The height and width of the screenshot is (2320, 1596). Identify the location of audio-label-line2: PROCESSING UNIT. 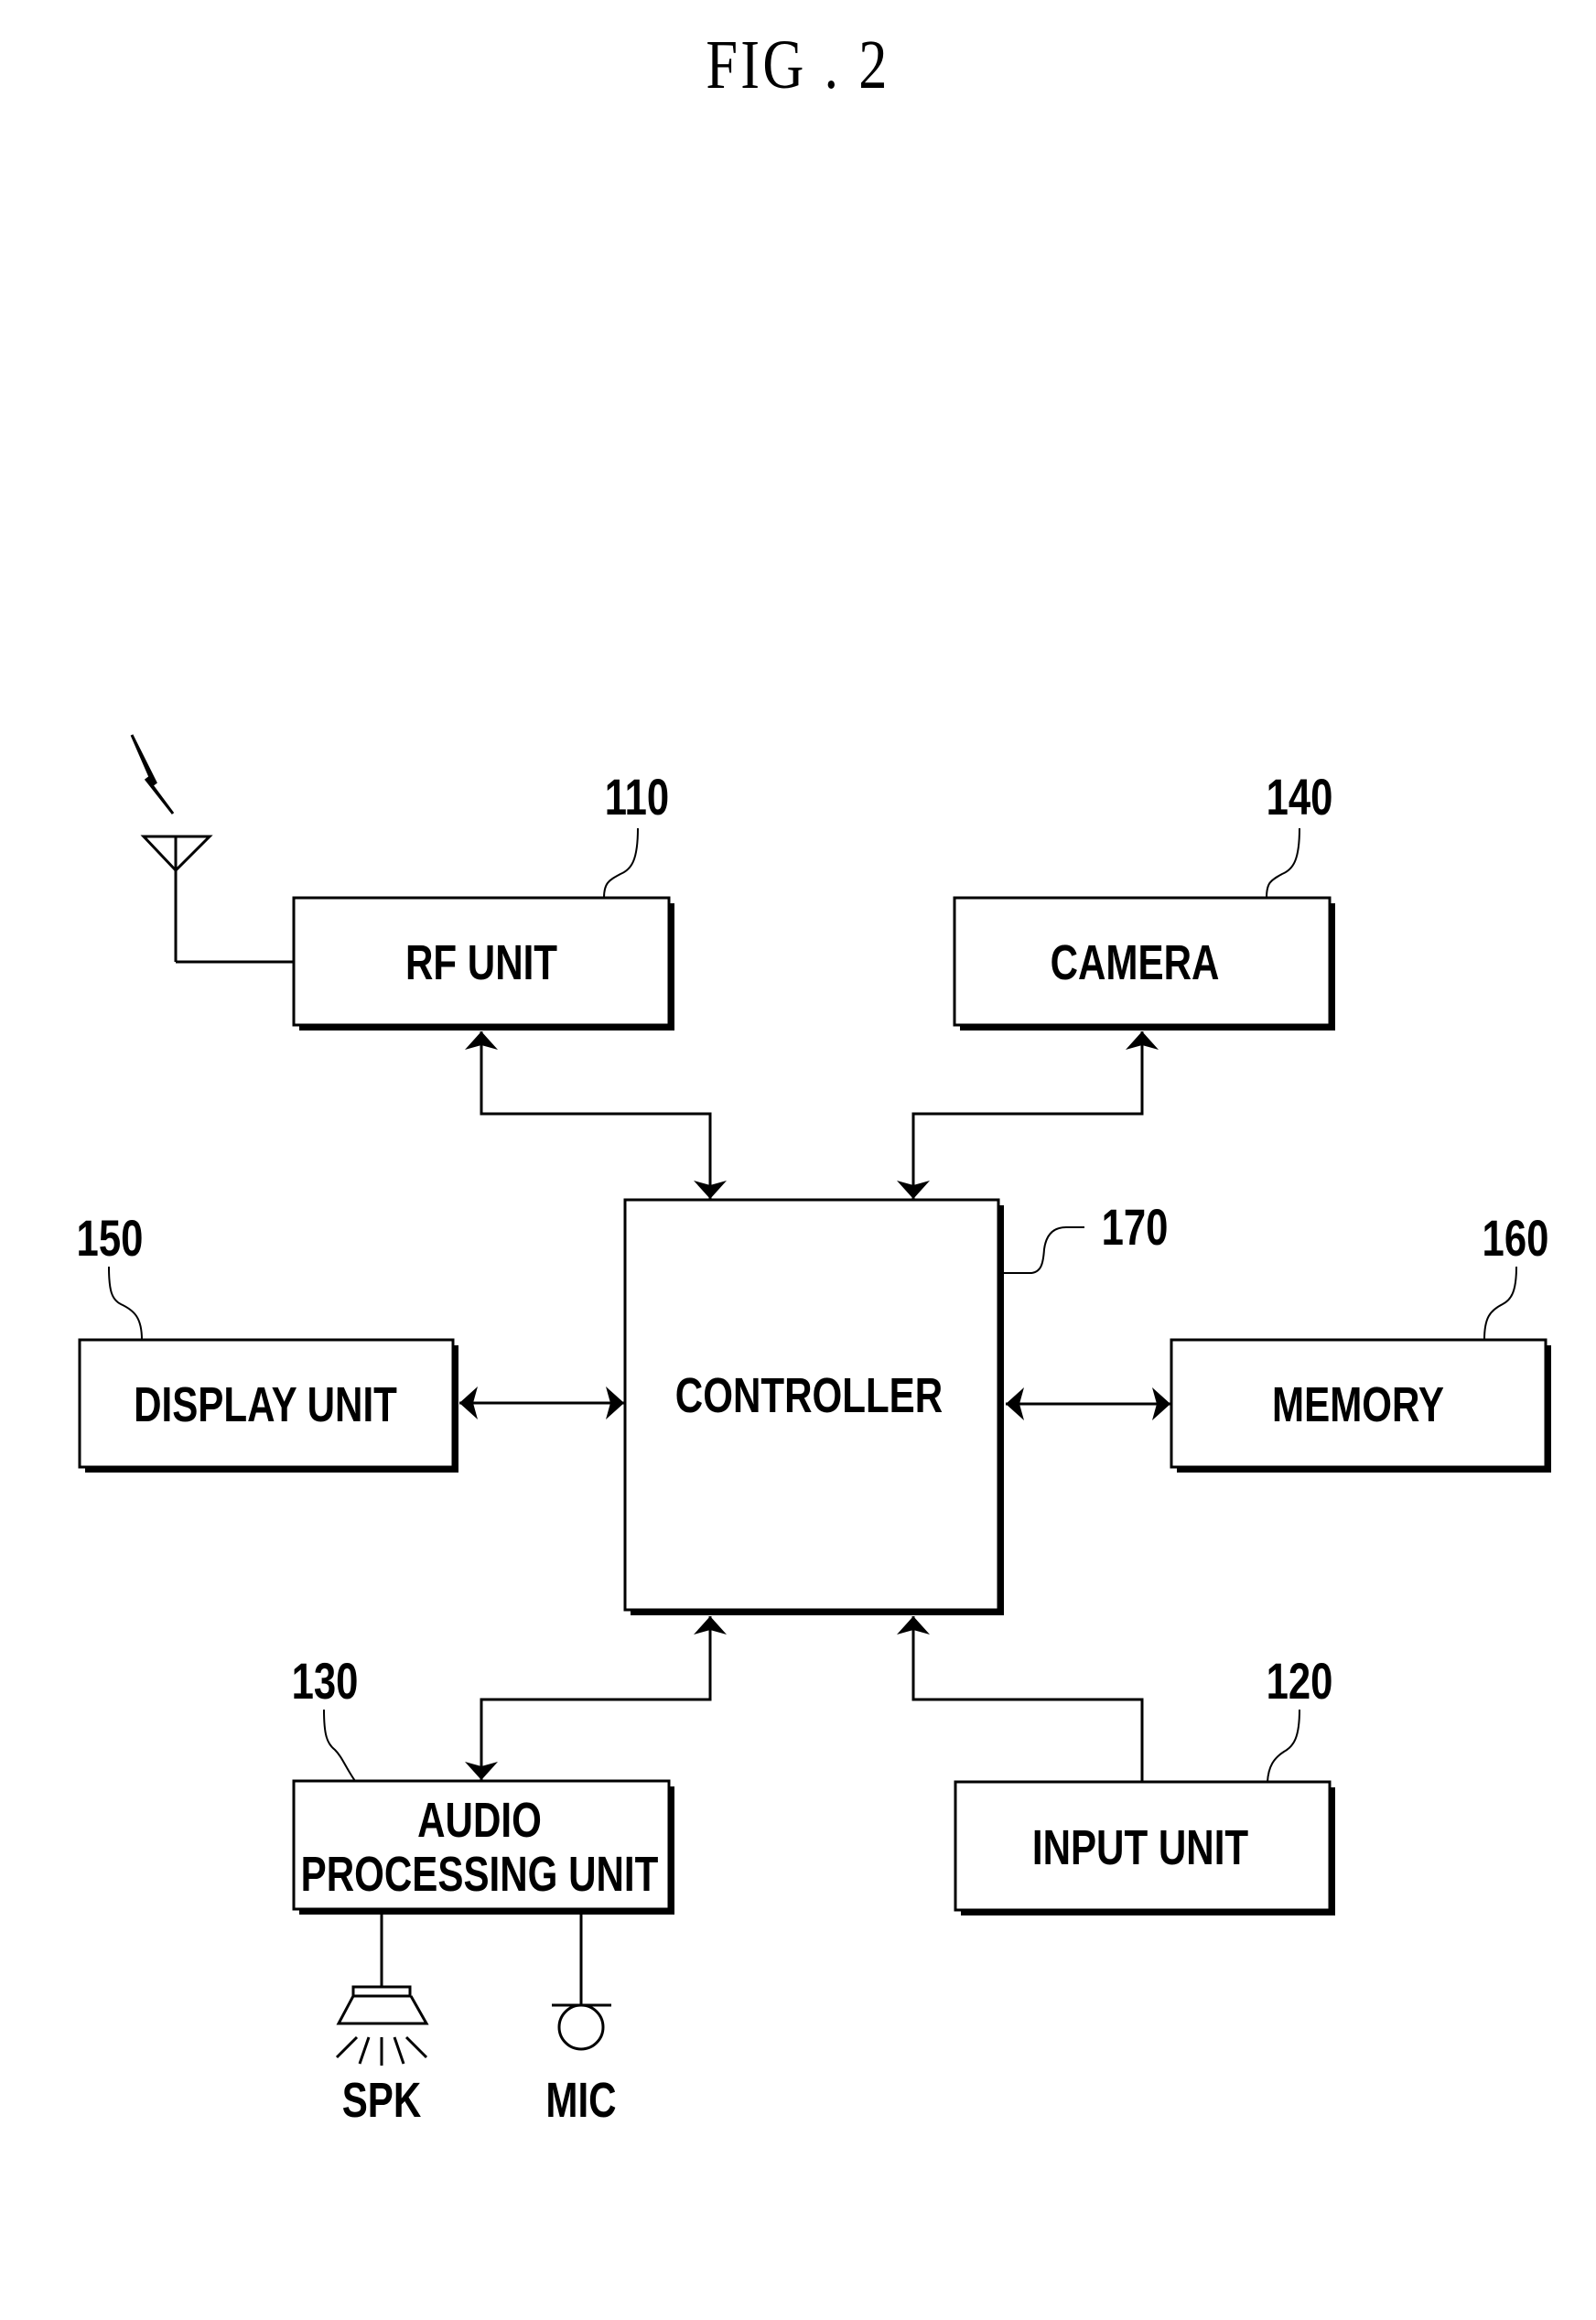
(480, 1875).